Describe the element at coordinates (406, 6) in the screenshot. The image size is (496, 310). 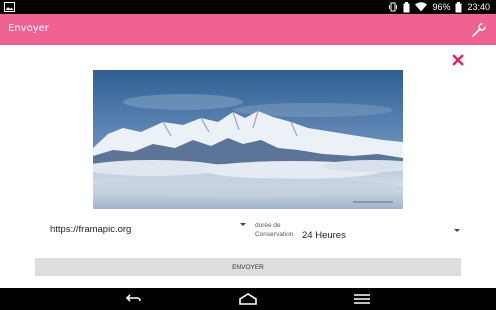
I see `battery-icon` at that location.